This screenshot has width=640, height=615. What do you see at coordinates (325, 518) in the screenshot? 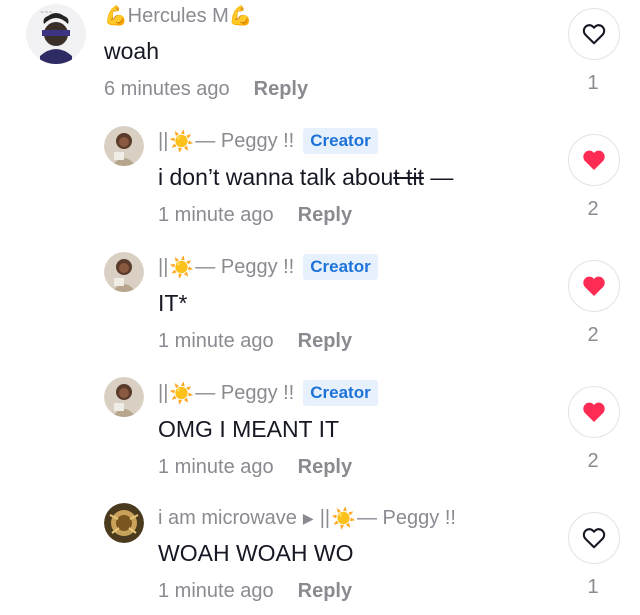
I see `reply-to-prefix: ||` at bounding box center [325, 518].